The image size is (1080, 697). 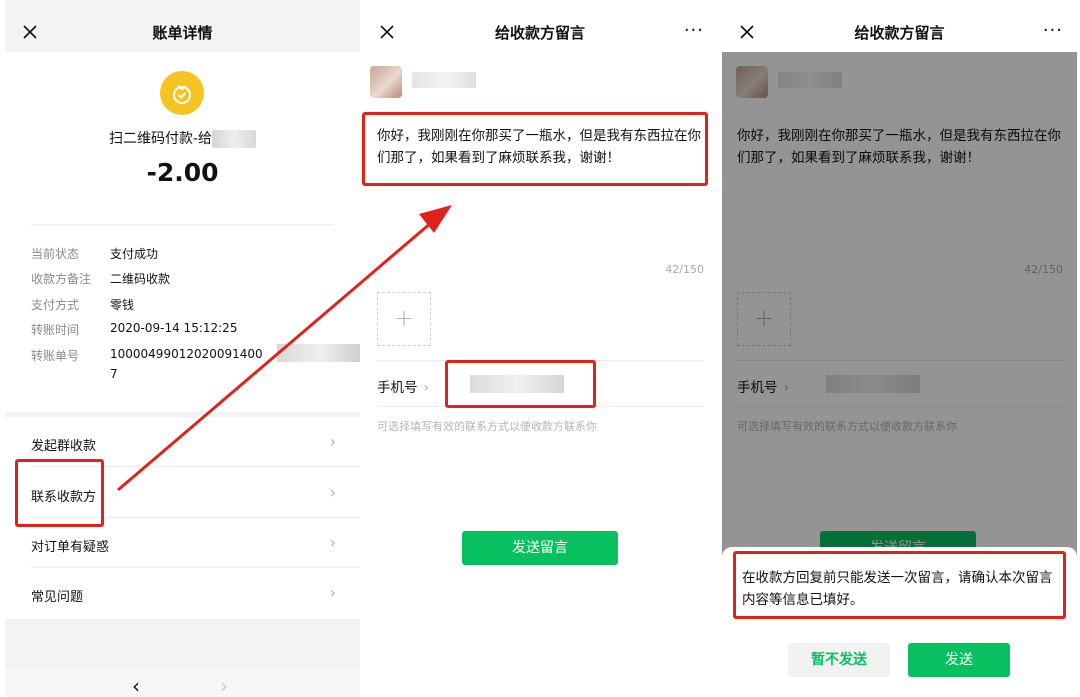 What do you see at coordinates (182, 93) in the screenshot?
I see `coin-icon` at bounding box center [182, 93].